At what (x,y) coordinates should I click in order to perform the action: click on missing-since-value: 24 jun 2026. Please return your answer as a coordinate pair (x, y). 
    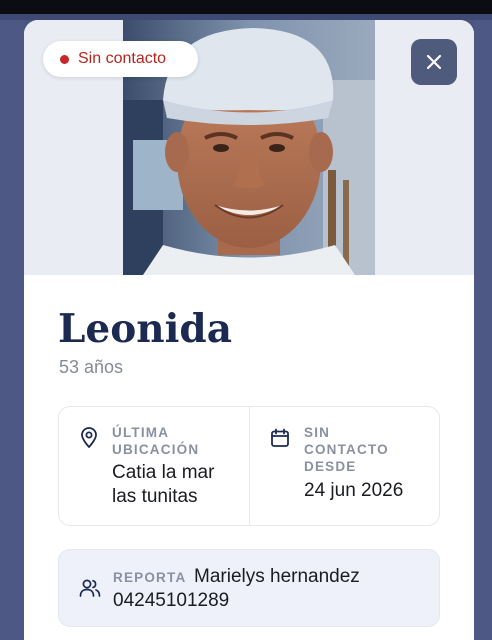
    Looking at the image, I should click on (354, 490).